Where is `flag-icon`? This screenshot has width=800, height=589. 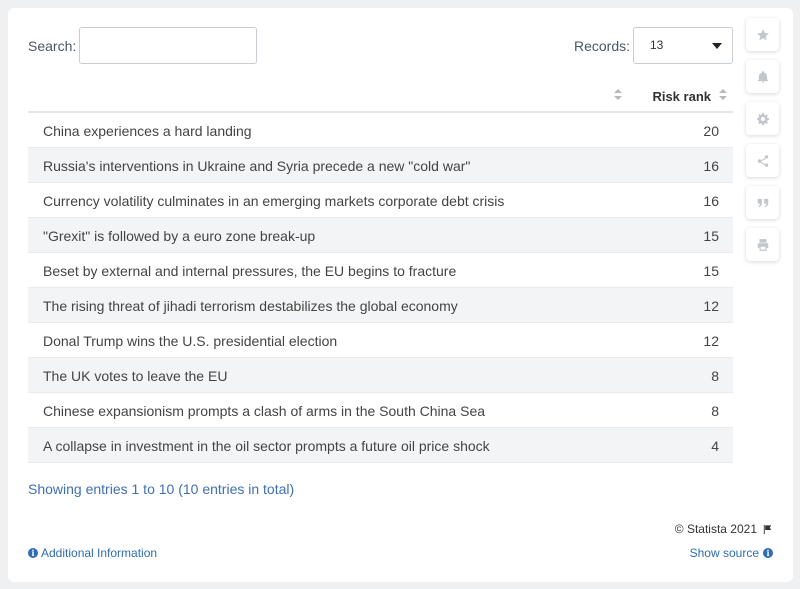 flag-icon is located at coordinates (767, 529).